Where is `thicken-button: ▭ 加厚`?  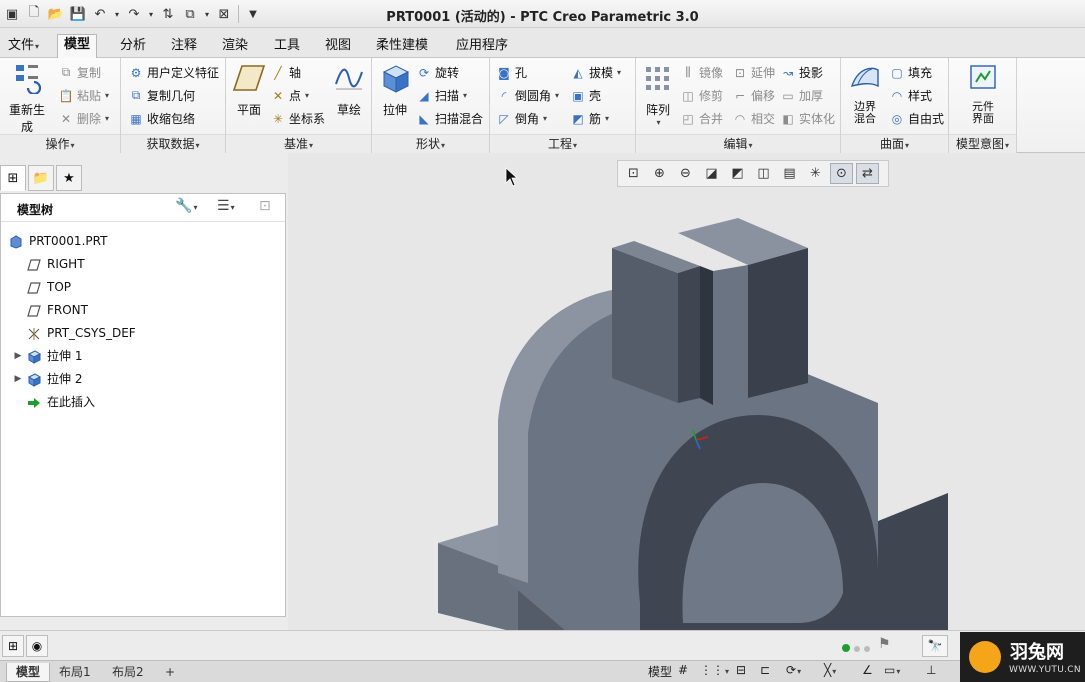
thicken-button: ▭ 加厚 is located at coordinates (801, 95).